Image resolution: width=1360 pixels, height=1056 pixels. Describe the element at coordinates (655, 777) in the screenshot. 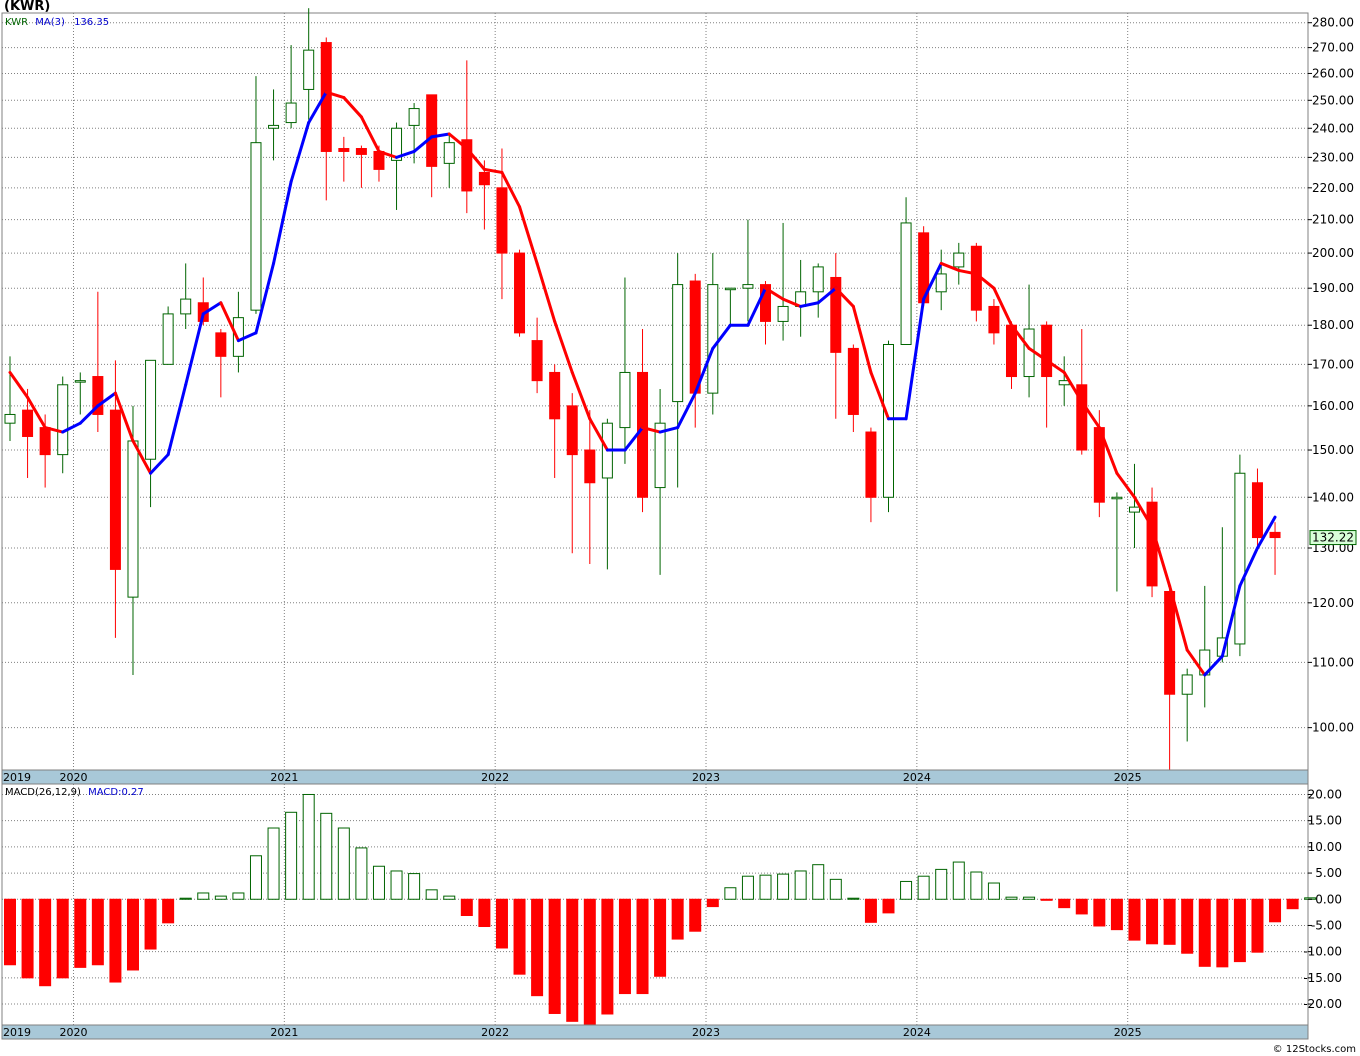

I see `price-year-band` at that location.